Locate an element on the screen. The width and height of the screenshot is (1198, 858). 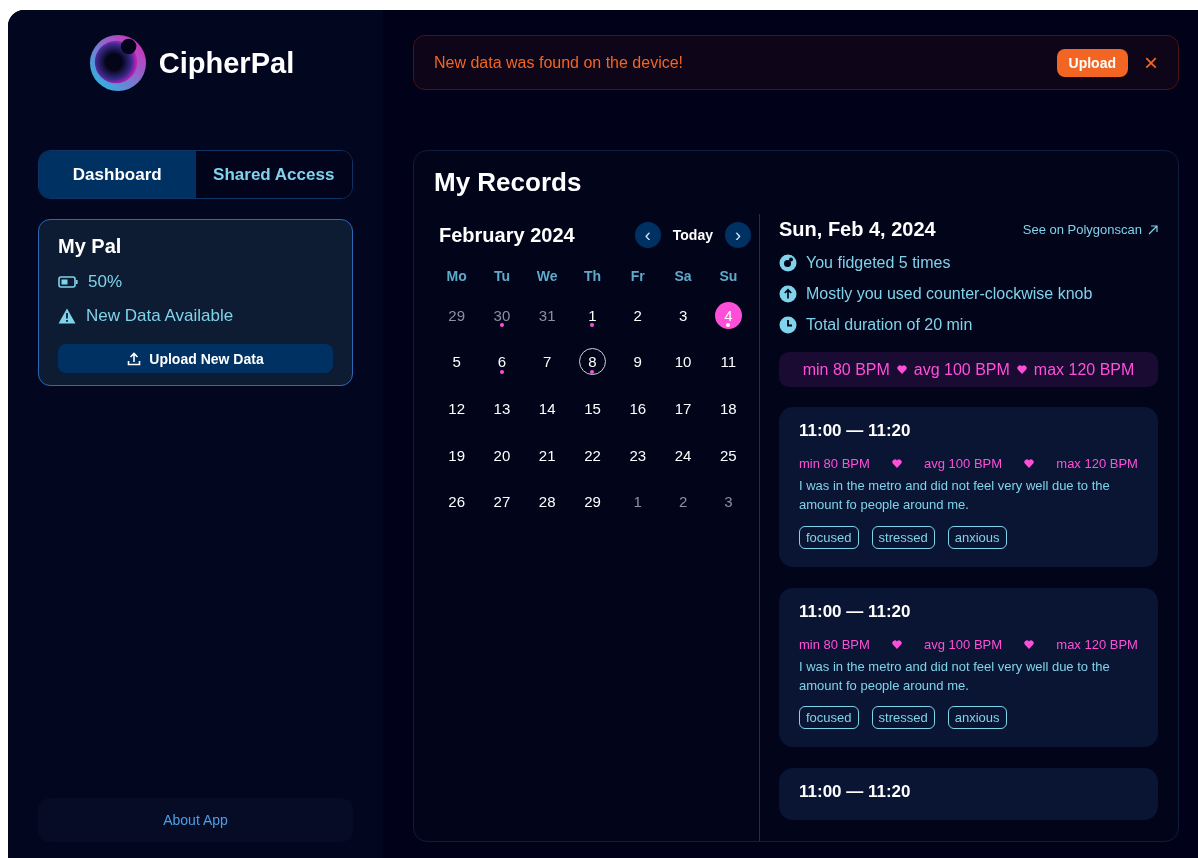
calendar-day: 6 is located at coordinates (502, 362).